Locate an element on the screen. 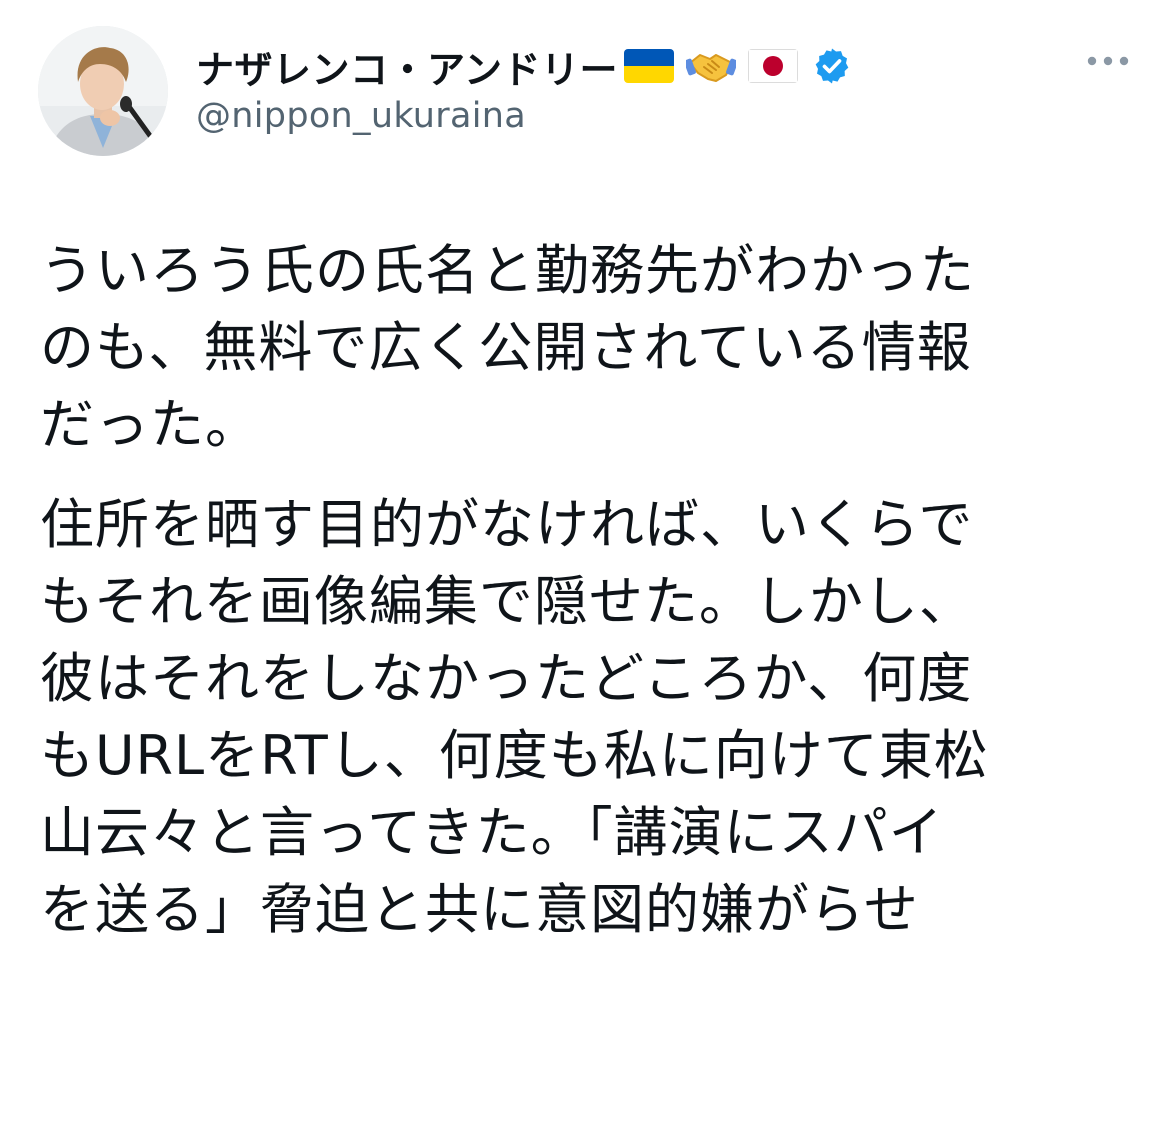 The width and height of the screenshot is (1169, 1128). display-name: ナザレンコ・アンドリー is located at coordinates (407, 66).